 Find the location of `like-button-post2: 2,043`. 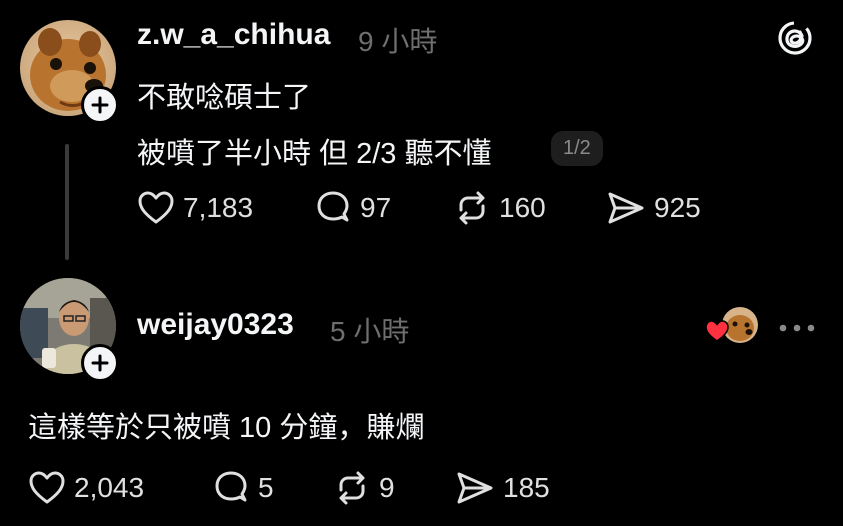

like-button-post2: 2,043 is located at coordinates (86, 488).